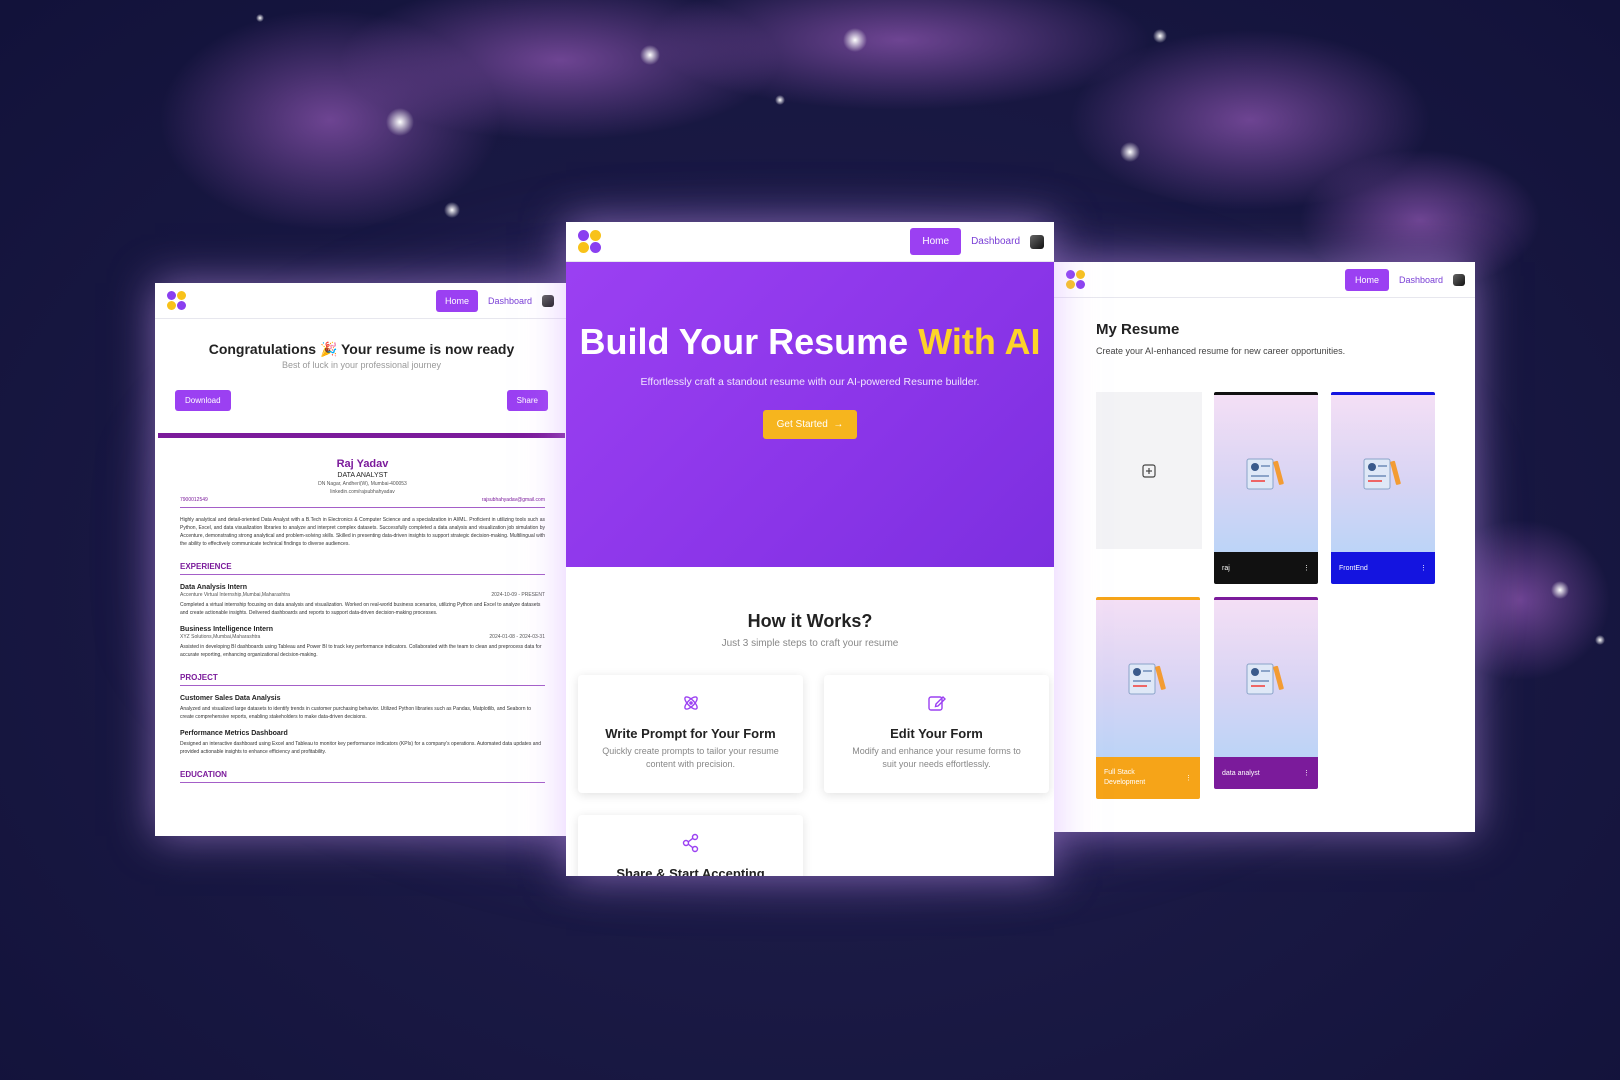 The width and height of the screenshot is (1620, 1080). What do you see at coordinates (234, 733) in the screenshot?
I see `project-title: Performance Metrics Dashboard` at bounding box center [234, 733].